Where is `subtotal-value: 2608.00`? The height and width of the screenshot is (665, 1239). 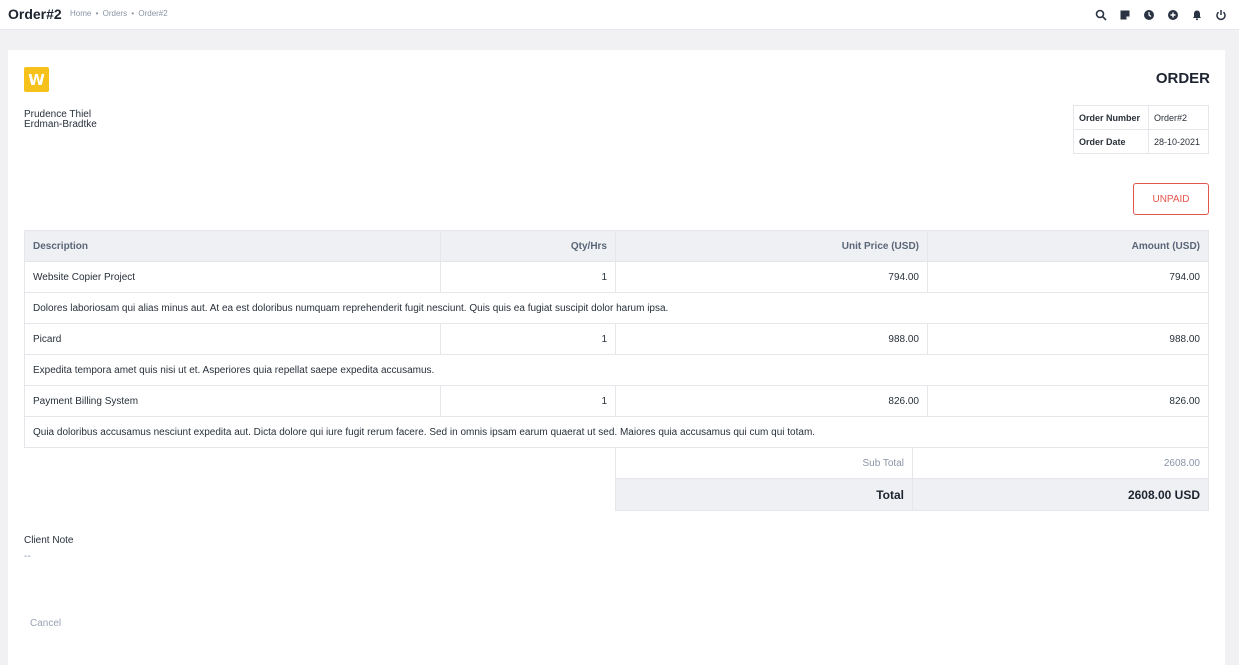
subtotal-value: 2608.00 is located at coordinates (1060, 463).